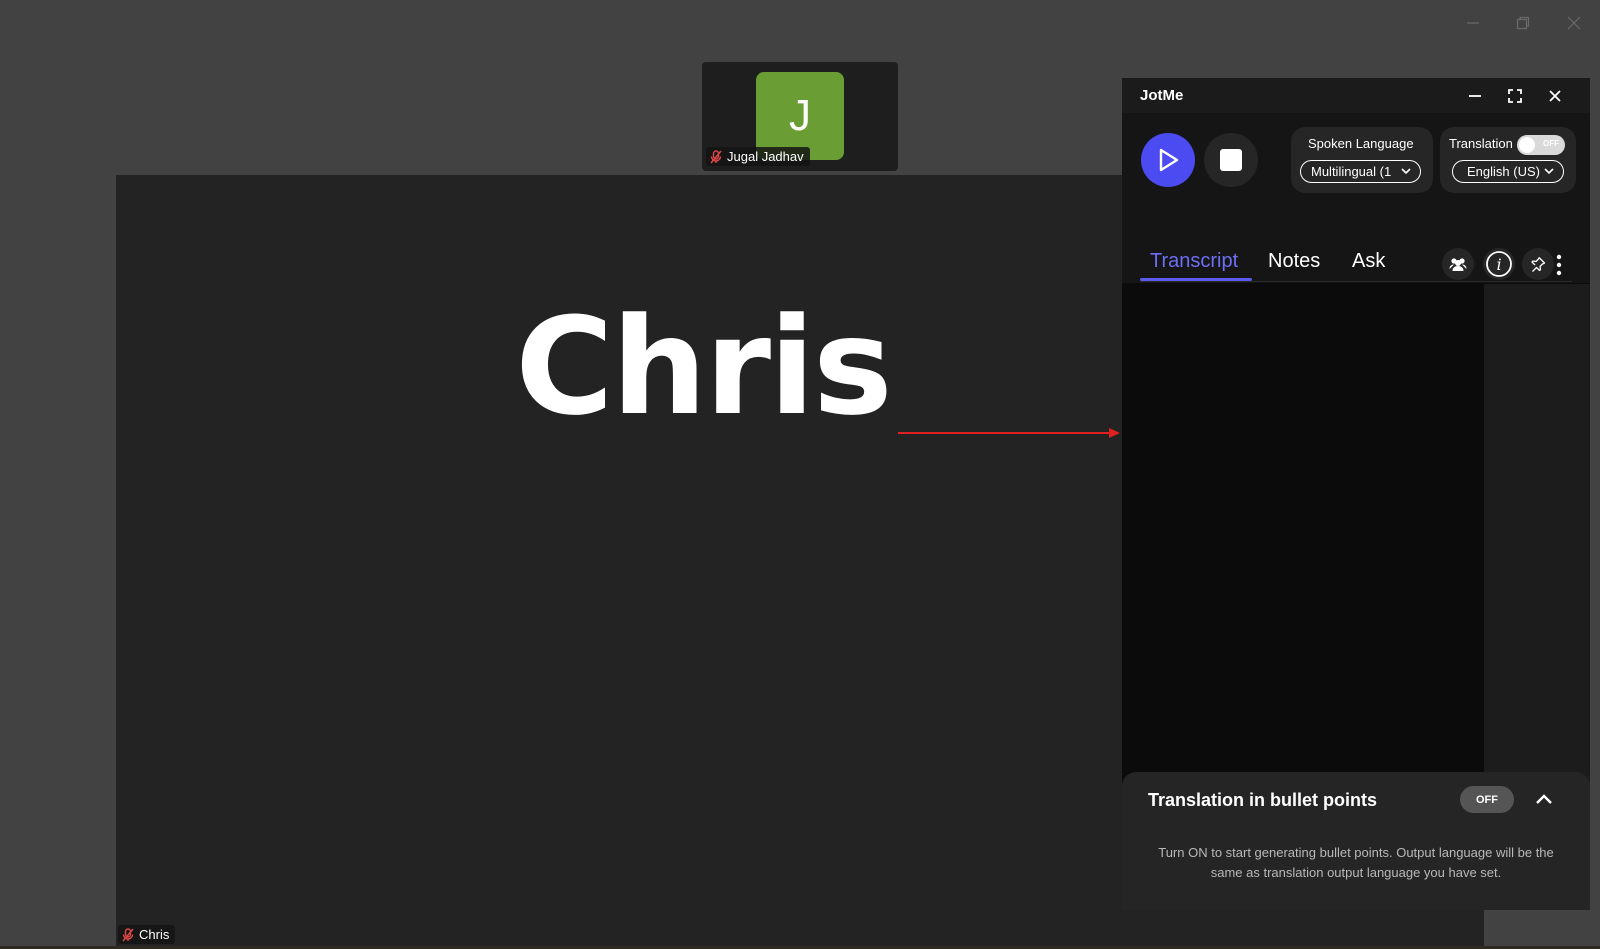 The height and width of the screenshot is (949, 1600). I want to click on chevron-up-icon, so click(1544, 799).